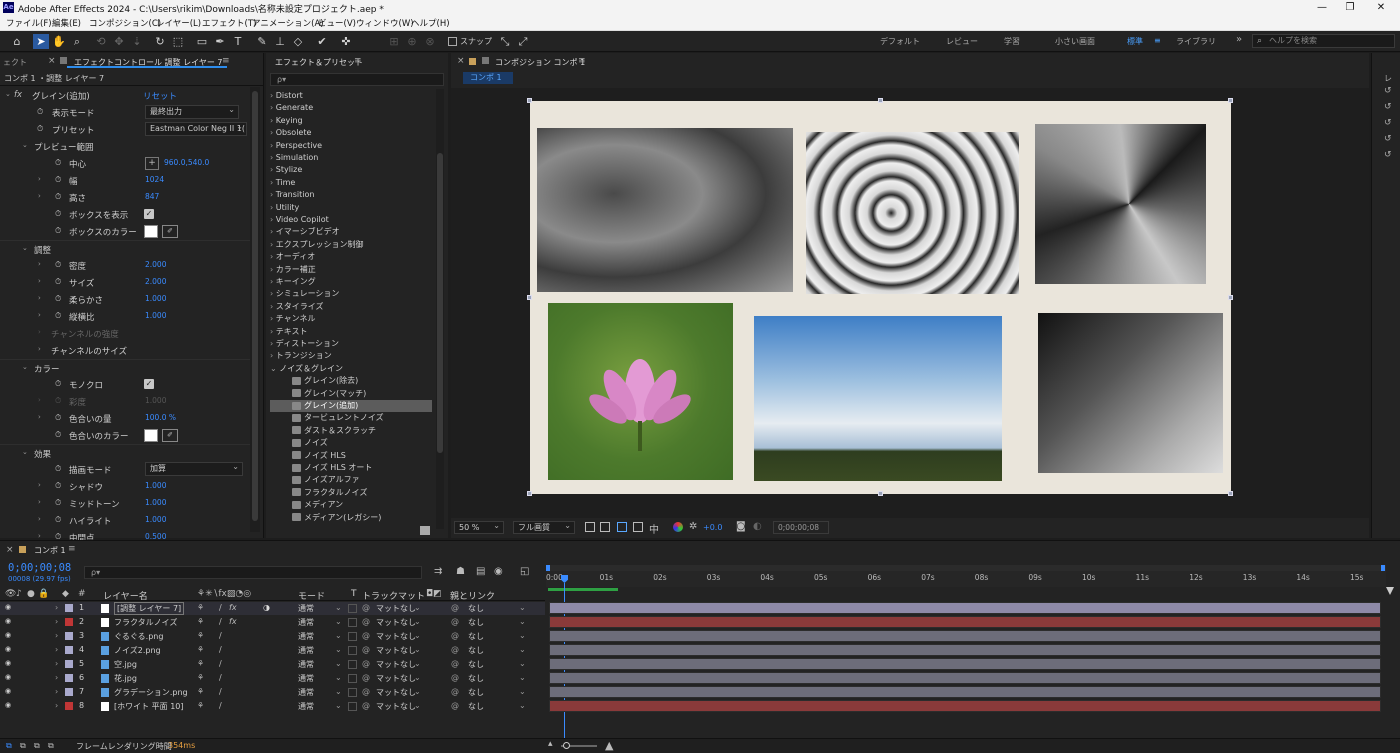 Image resolution: width=1400 pixels, height=753 pixels. What do you see at coordinates (154, 179) in the screenshot?
I see `width-value: 1024` at bounding box center [154, 179].